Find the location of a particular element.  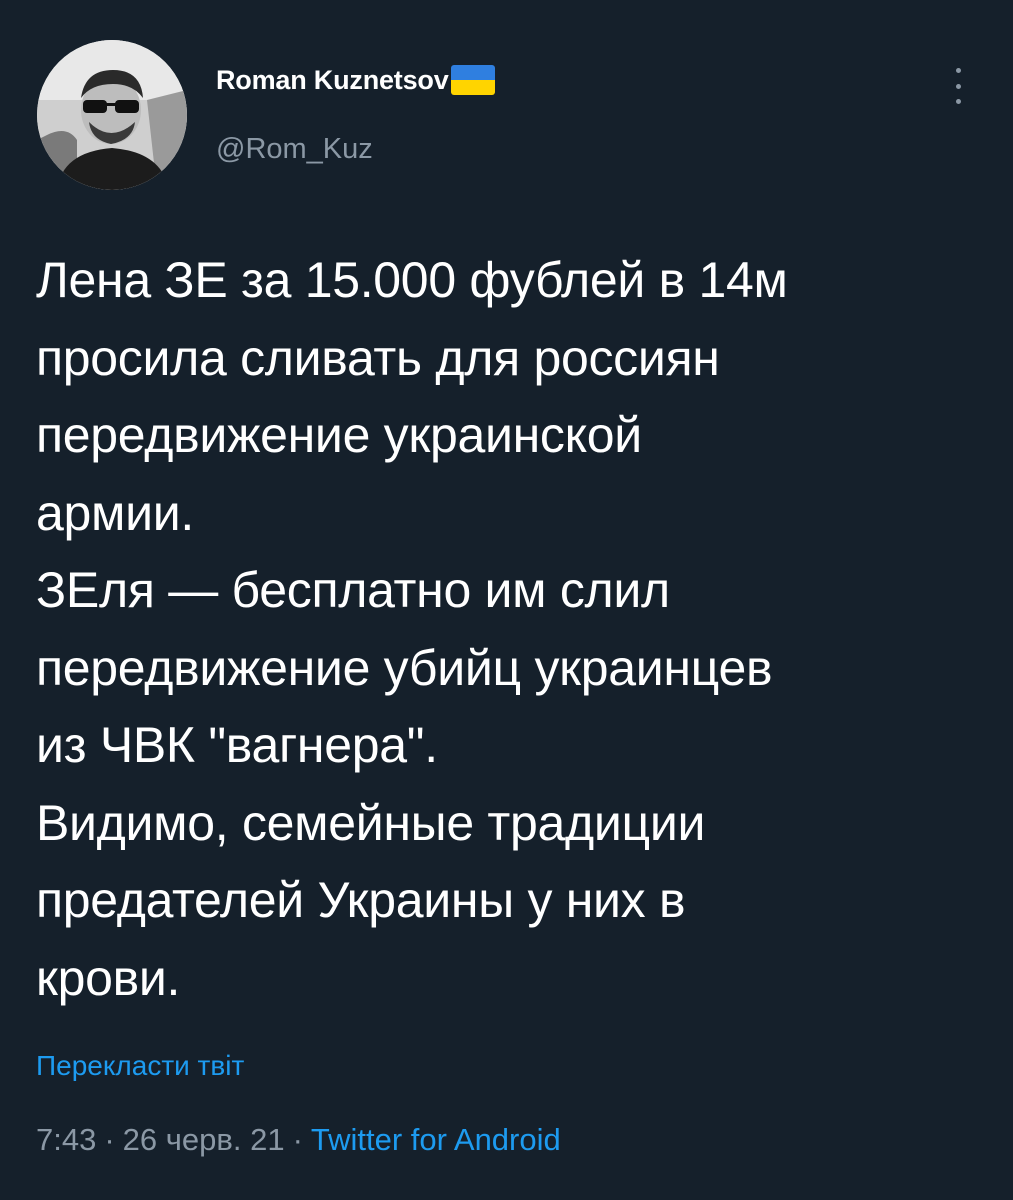

ukraine-flag-icon is located at coordinates (472, 80).